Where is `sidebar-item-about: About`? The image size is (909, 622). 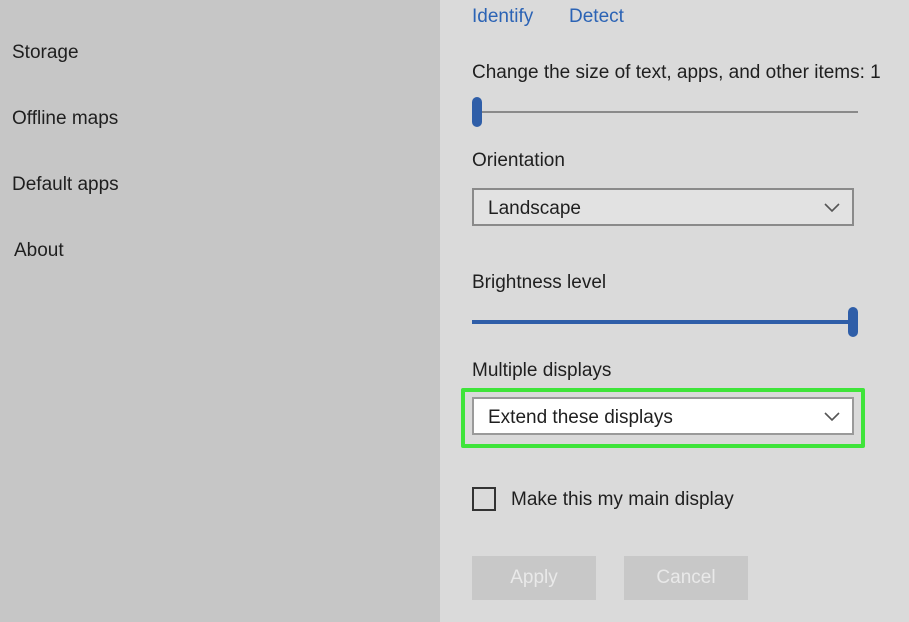
sidebar-item-about: About is located at coordinates (39, 251).